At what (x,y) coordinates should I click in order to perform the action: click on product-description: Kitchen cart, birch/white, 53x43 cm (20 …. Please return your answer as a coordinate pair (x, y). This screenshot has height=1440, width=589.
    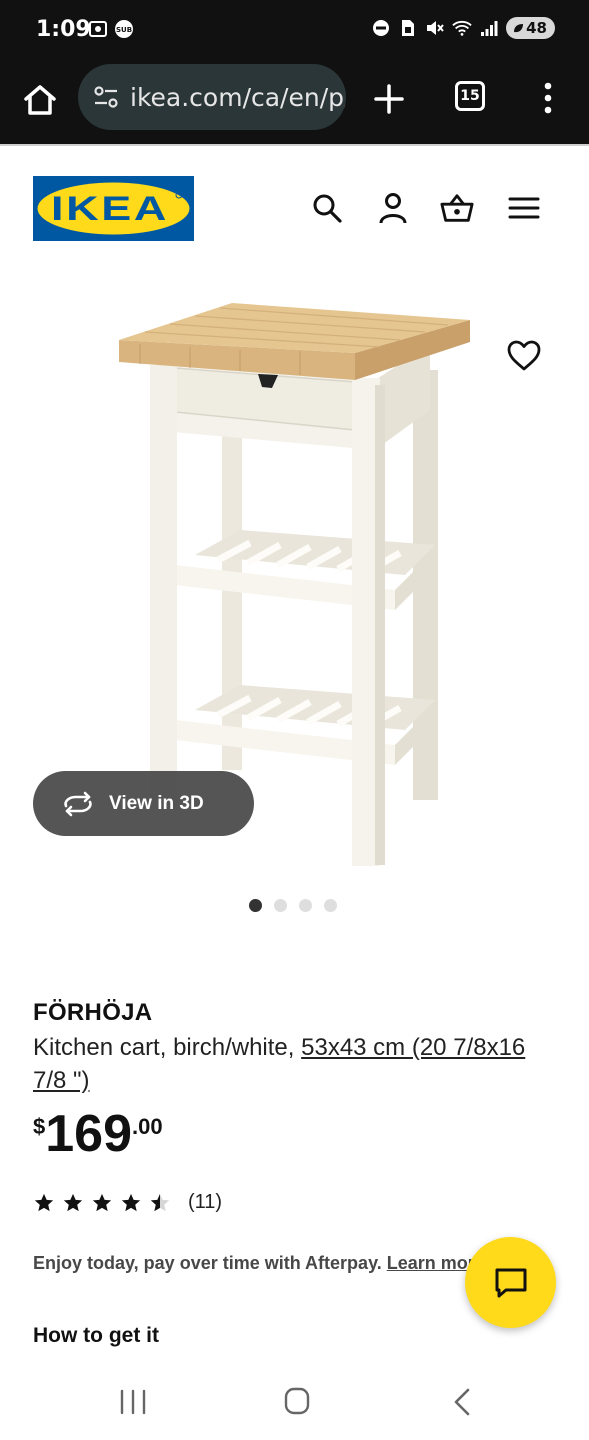
    Looking at the image, I should click on (283, 1064).